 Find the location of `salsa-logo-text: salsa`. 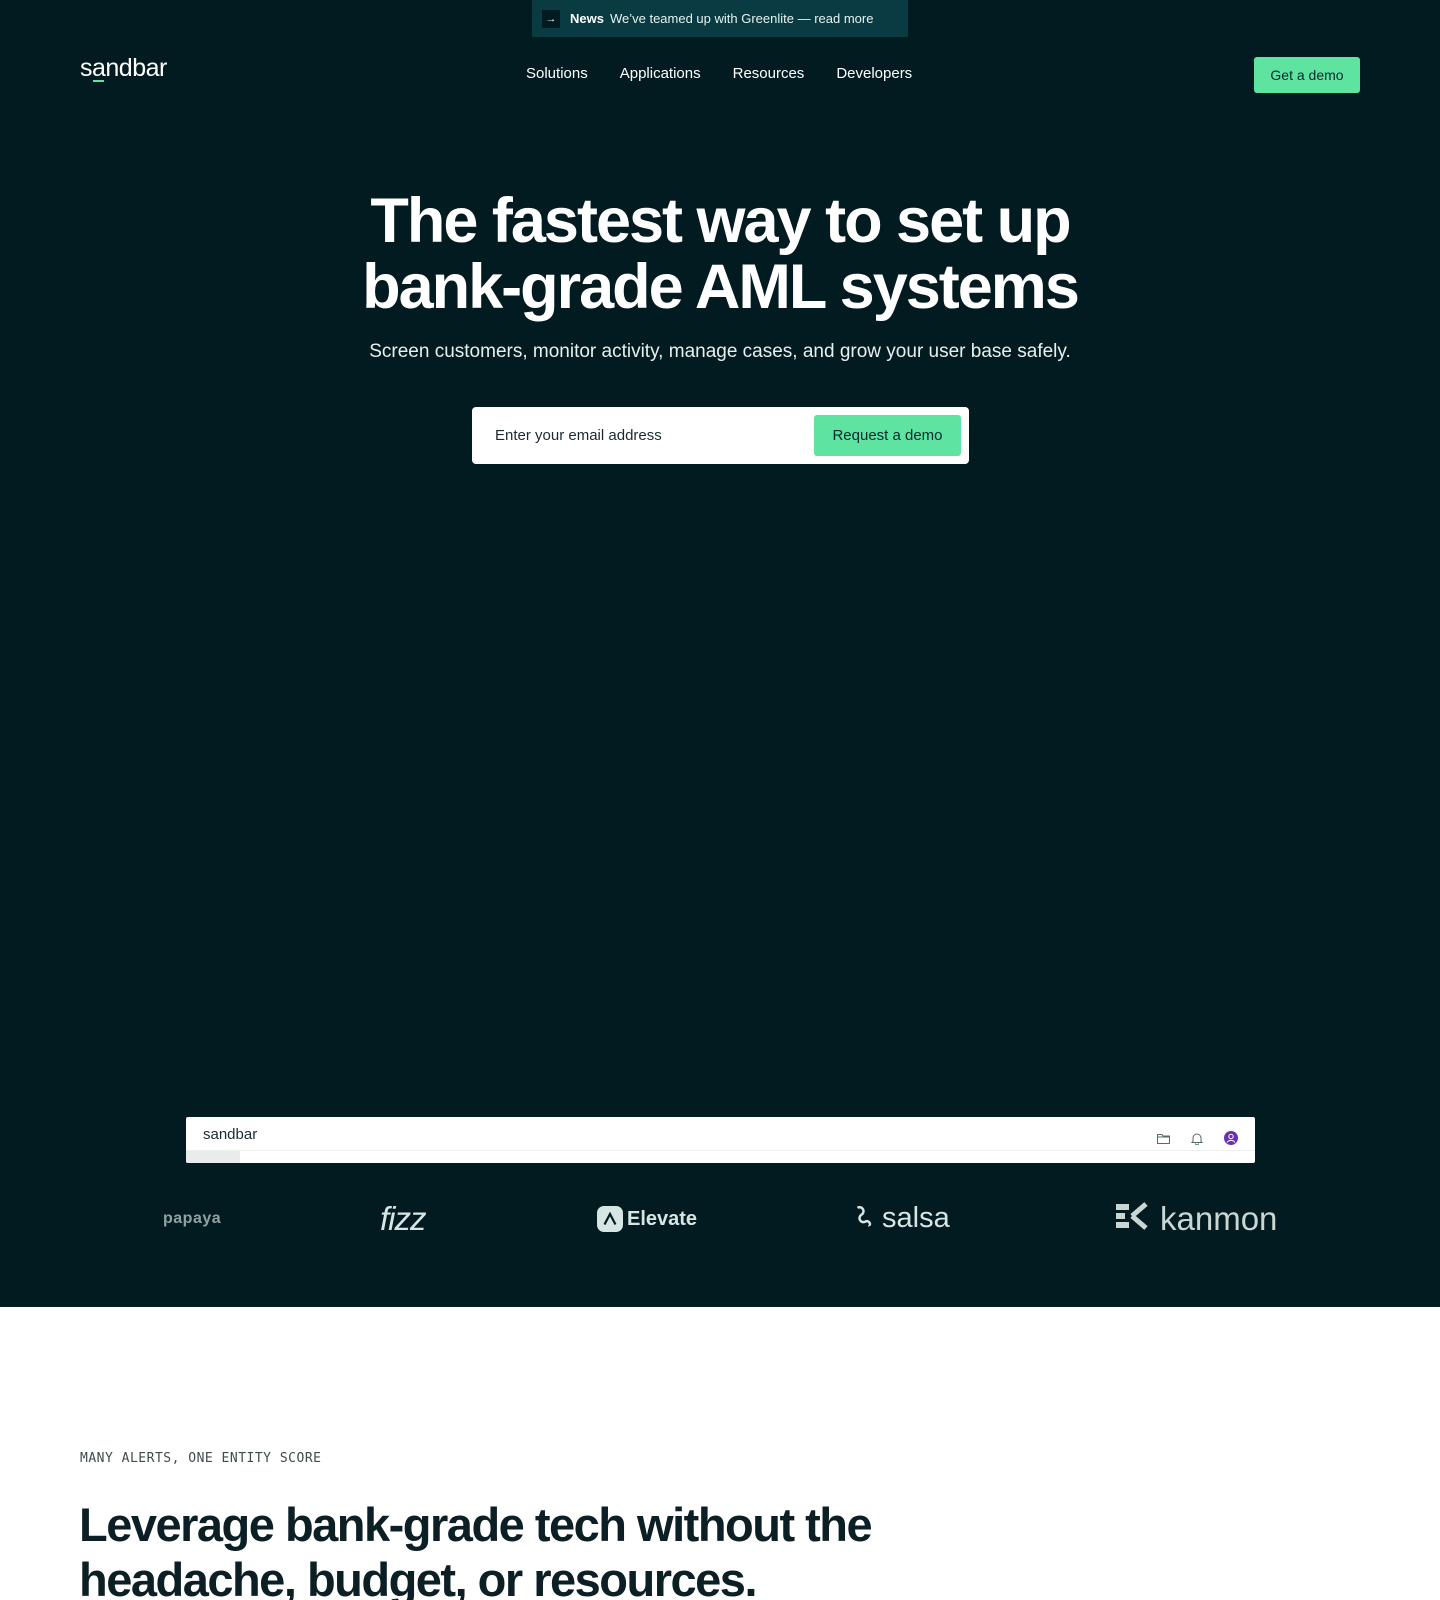

salsa-logo-text: salsa is located at coordinates (916, 1218).